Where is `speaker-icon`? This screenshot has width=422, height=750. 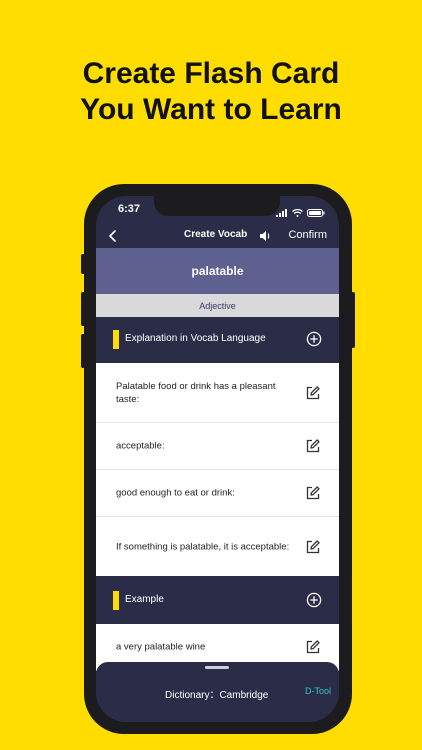 speaker-icon is located at coordinates (265, 236).